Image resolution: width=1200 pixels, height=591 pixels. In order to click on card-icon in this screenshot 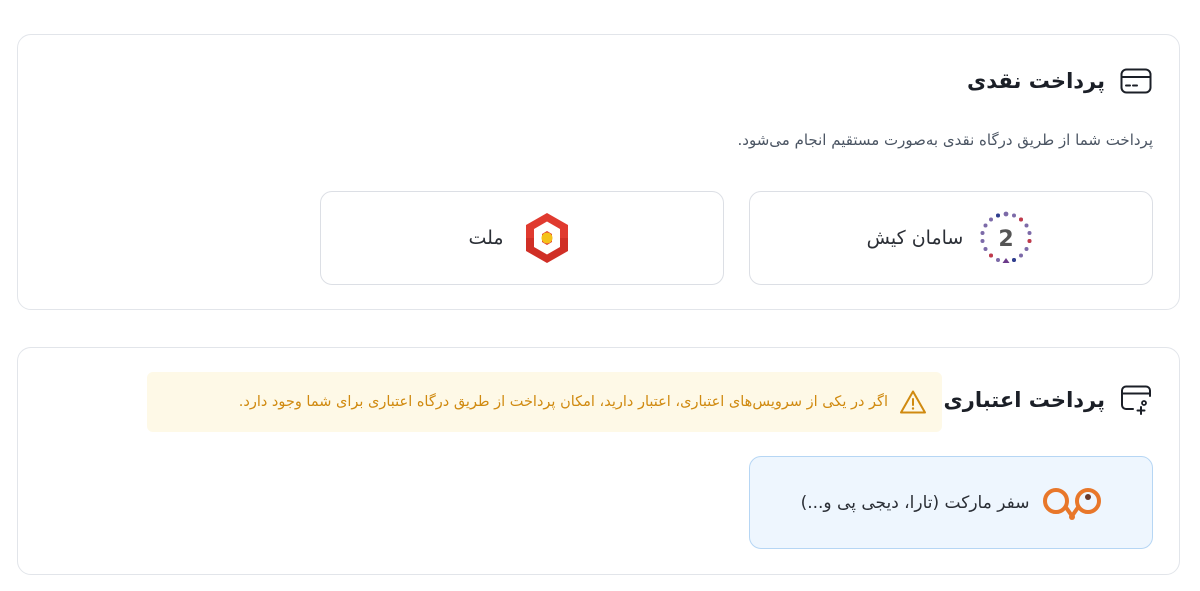, I will do `click(1136, 81)`.